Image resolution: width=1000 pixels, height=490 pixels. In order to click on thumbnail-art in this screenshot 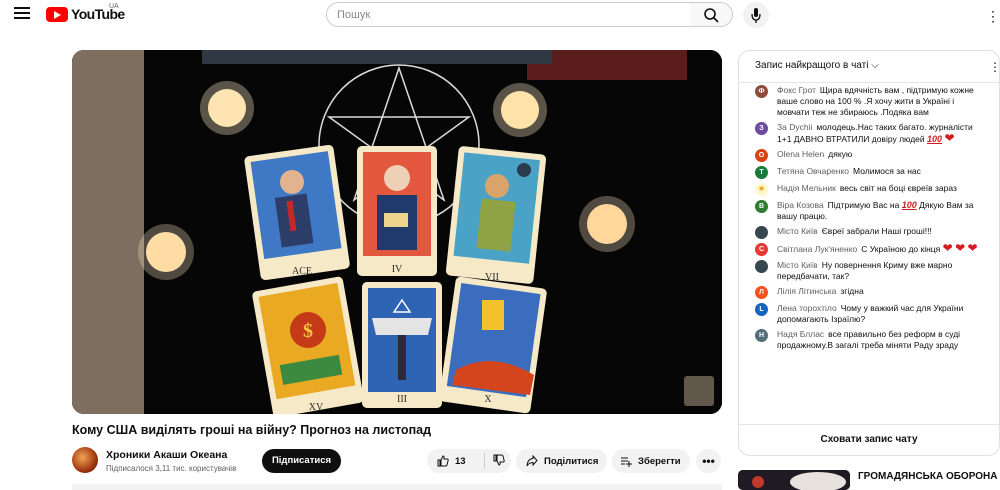, I will do `click(794, 480)`.